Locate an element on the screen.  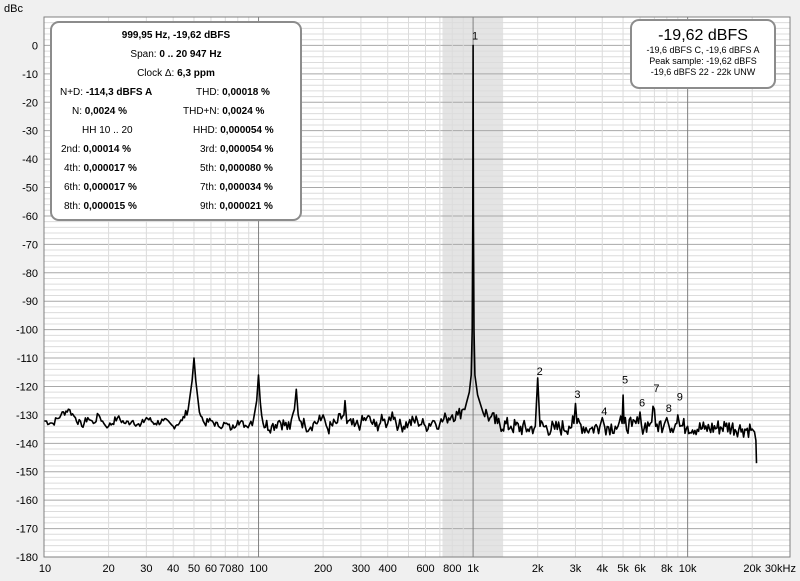
x-tick-label: 100 is located at coordinates (258, 569).